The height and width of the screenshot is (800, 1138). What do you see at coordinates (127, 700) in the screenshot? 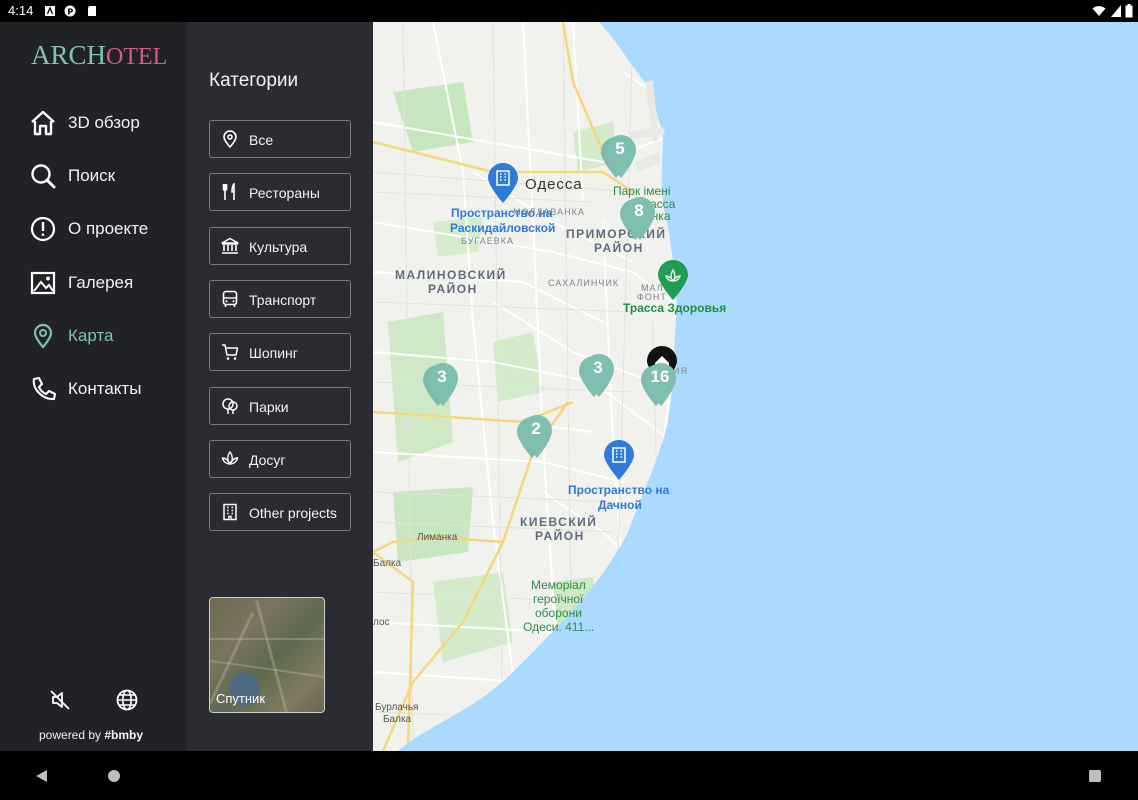
I see `globe-icon` at bounding box center [127, 700].